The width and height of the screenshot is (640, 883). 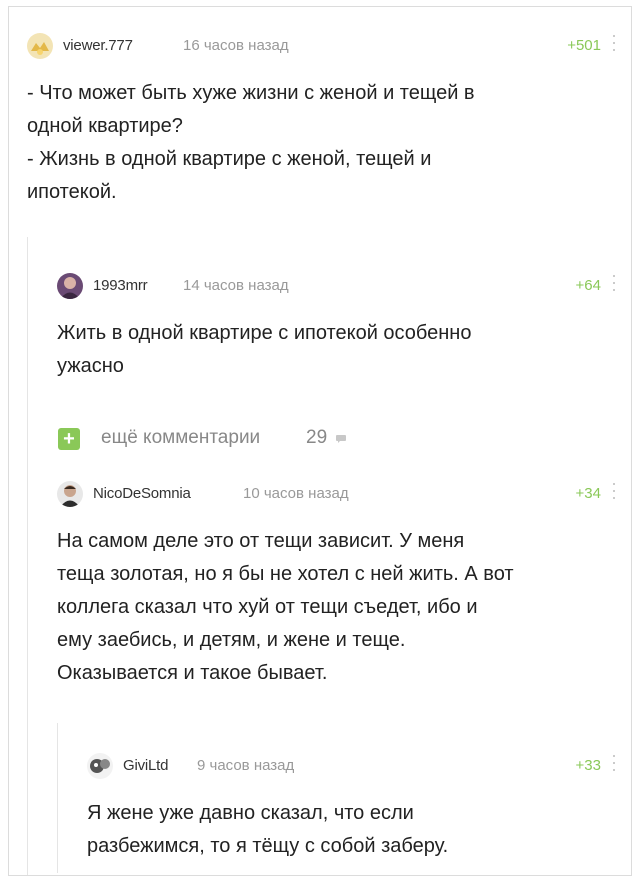 I want to click on comment-rating: +33, so click(x=588, y=765).